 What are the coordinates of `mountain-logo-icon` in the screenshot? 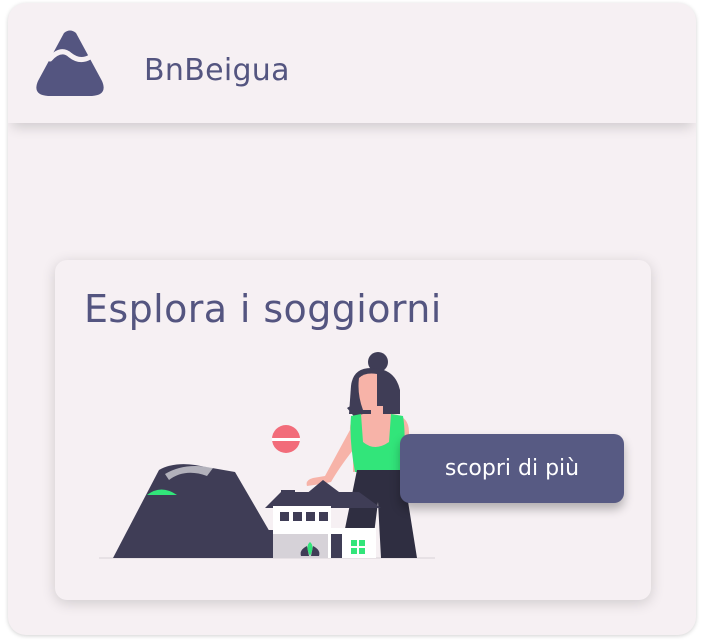 It's located at (70, 64).